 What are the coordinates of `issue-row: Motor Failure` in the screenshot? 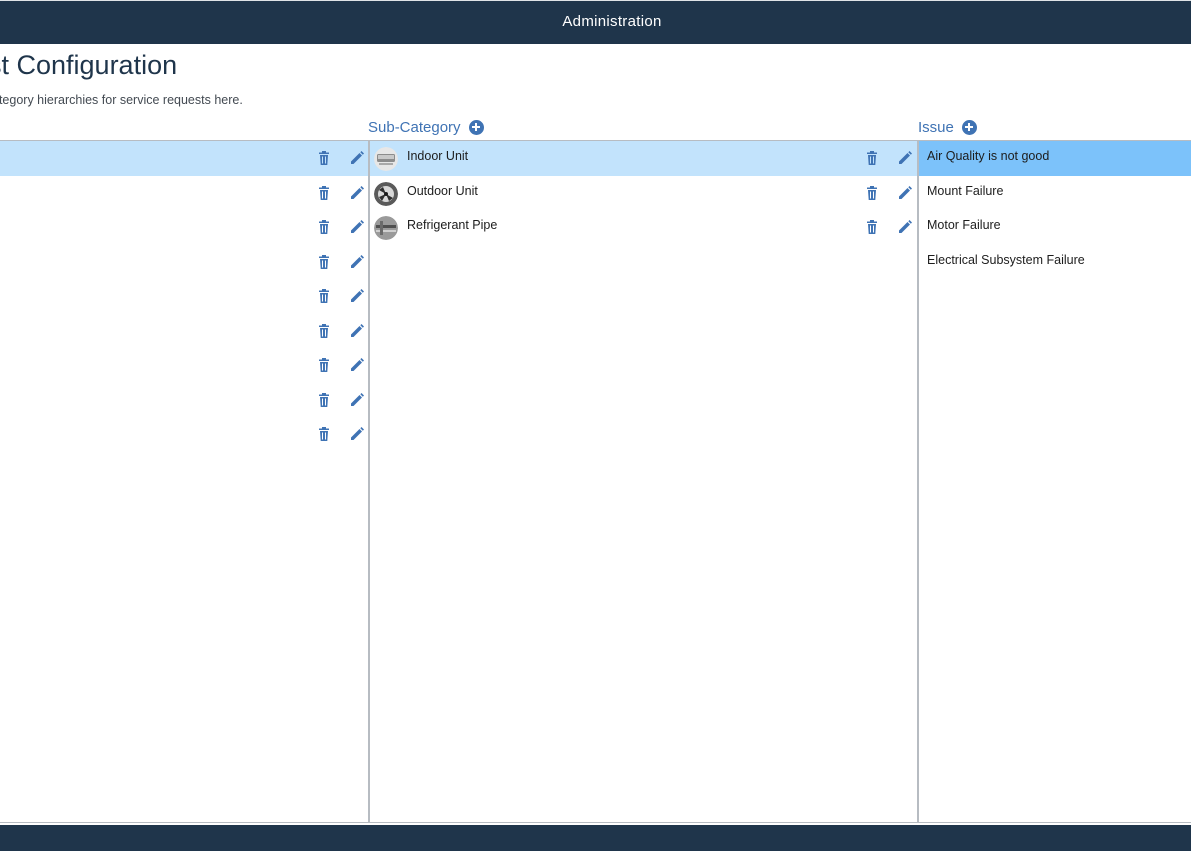 It's located at (1055, 227).